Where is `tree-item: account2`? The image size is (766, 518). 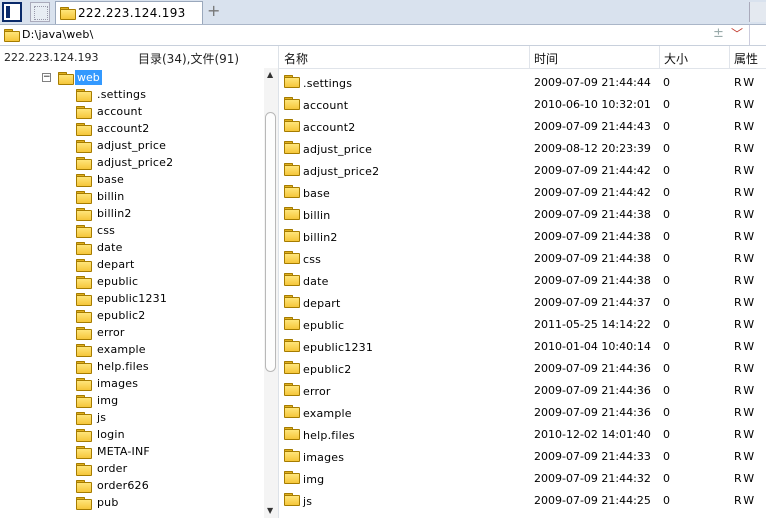
tree-item: account2 is located at coordinates (166, 129).